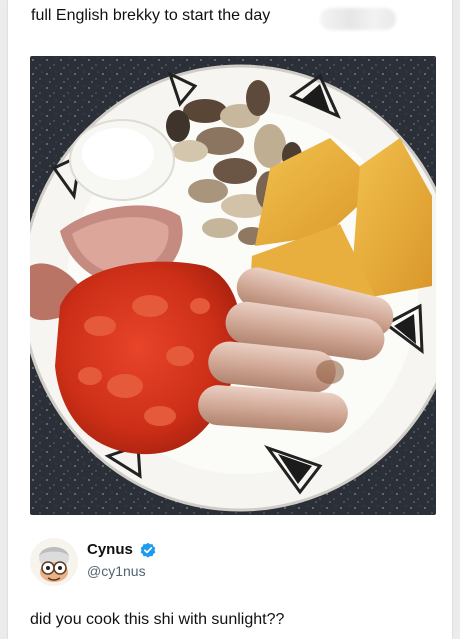  I want to click on blurred-emoji, so click(358, 19).